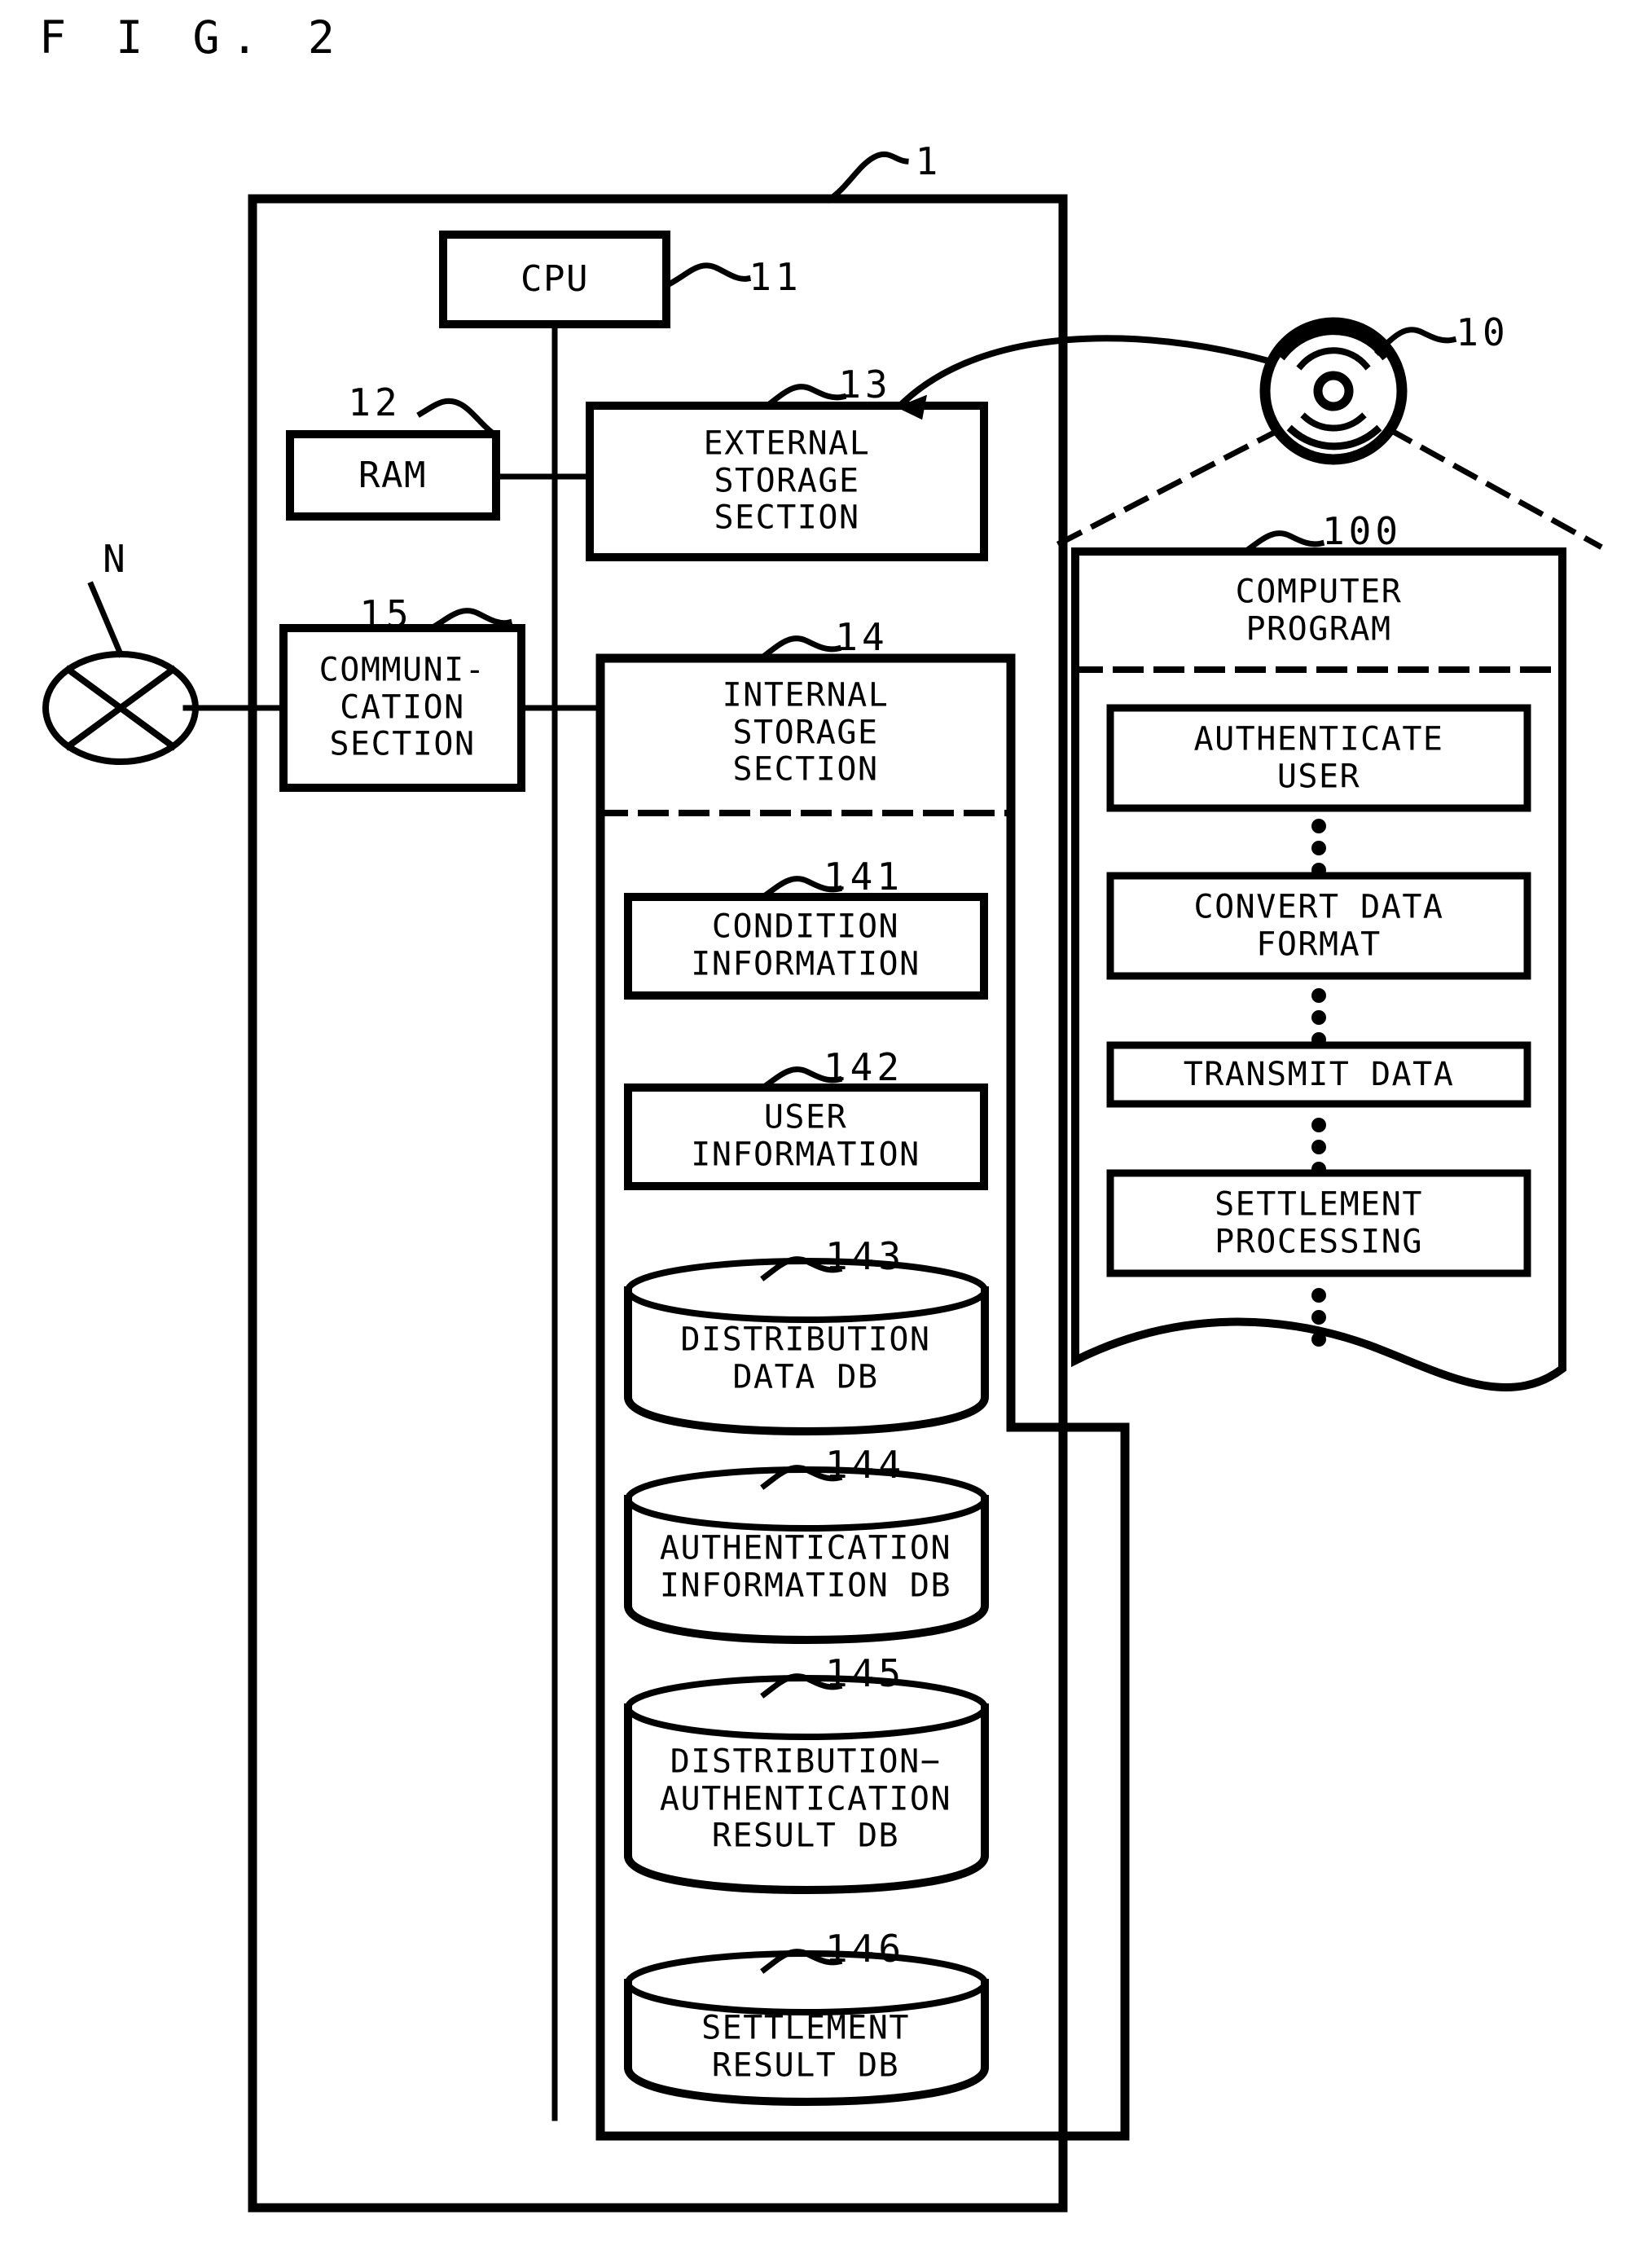 The width and height of the screenshot is (1643, 2268). I want to click on step-label-authenticate-user: AUTHENTICATE USER, so click(1318, 757).